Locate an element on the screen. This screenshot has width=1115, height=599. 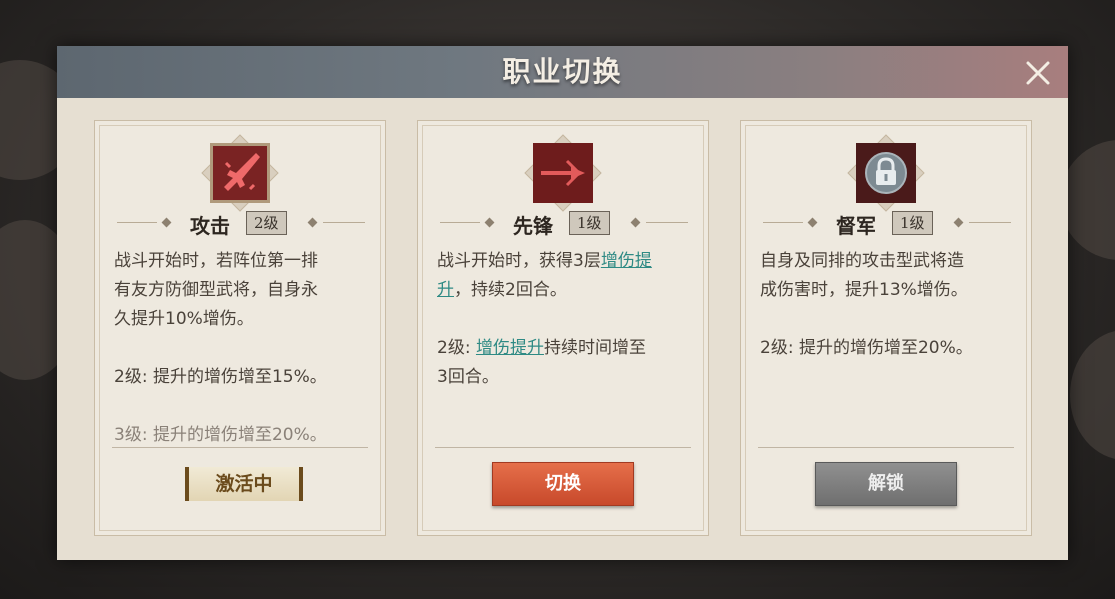
unlock-button: 解锁 is located at coordinates (886, 484).